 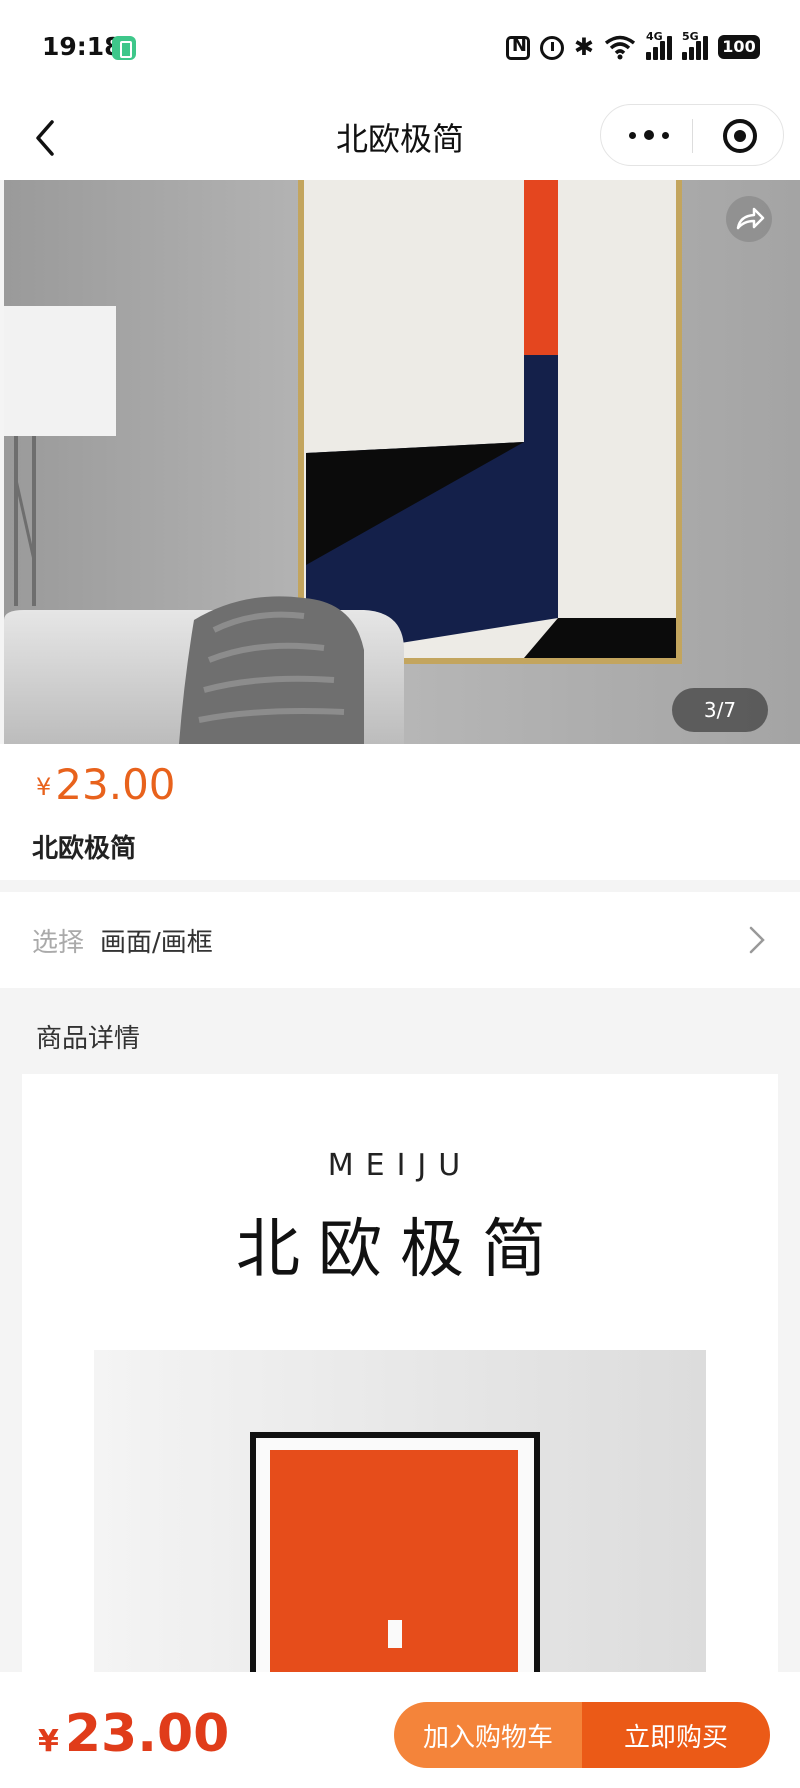 What do you see at coordinates (58, 943) in the screenshot?
I see `select-label: 选择` at bounding box center [58, 943].